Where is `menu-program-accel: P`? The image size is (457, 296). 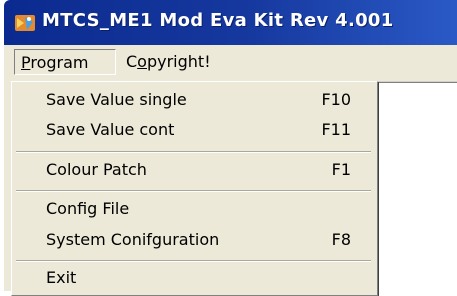
menu-program-accel: P is located at coordinates (26, 62).